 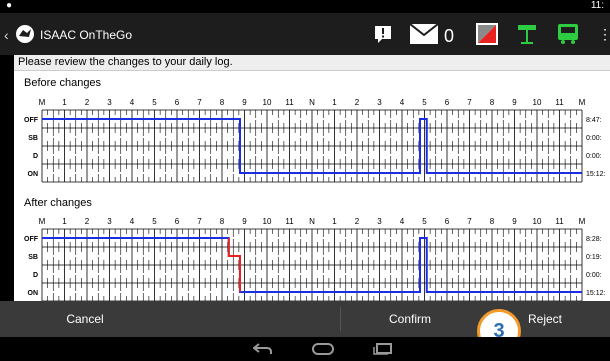 I want to click on app-logo-icon, so click(x=25, y=34).